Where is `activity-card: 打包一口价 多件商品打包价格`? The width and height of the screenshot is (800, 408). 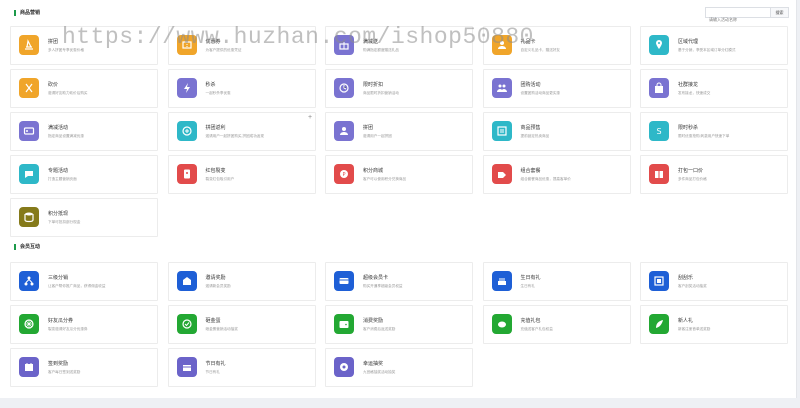 activity-card: 打包一口价 多件商品打包价格 is located at coordinates (714, 174).